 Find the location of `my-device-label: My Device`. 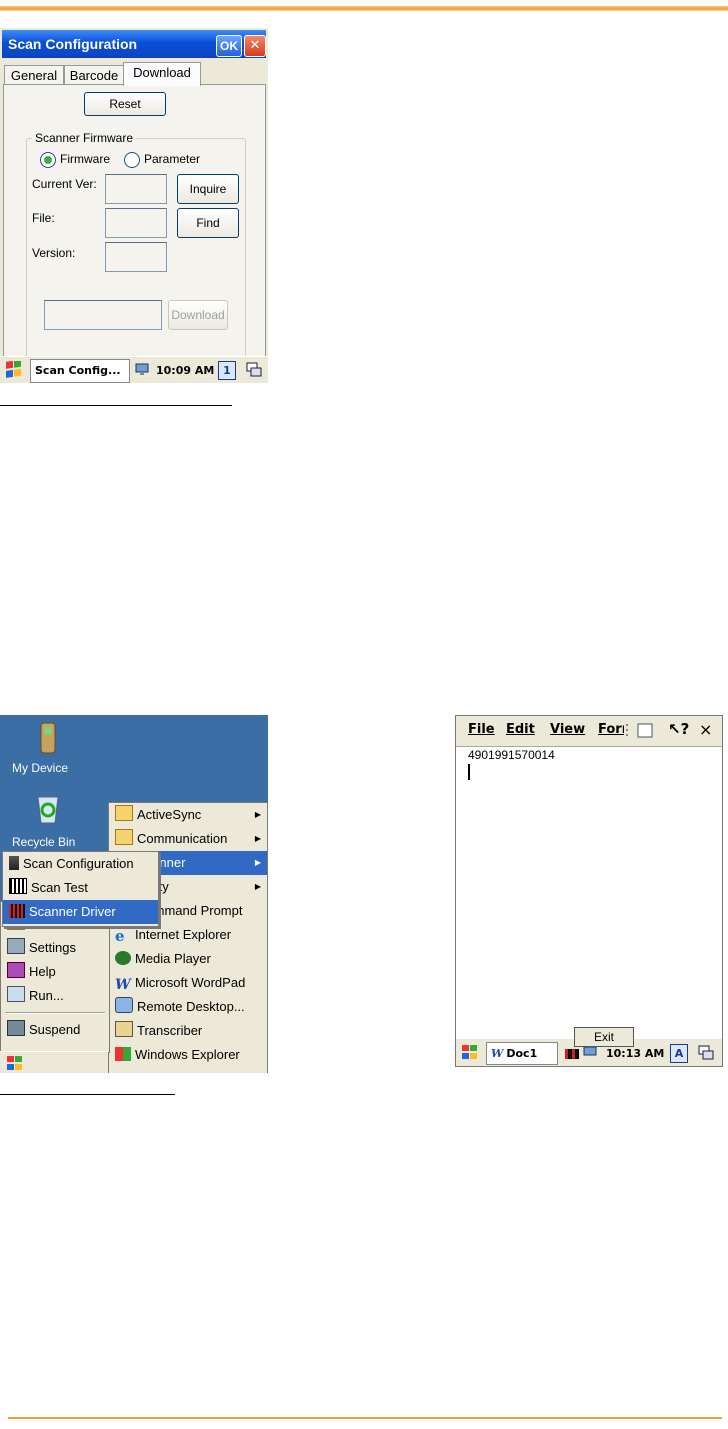

my-device-label: My Device is located at coordinates (40, 768).